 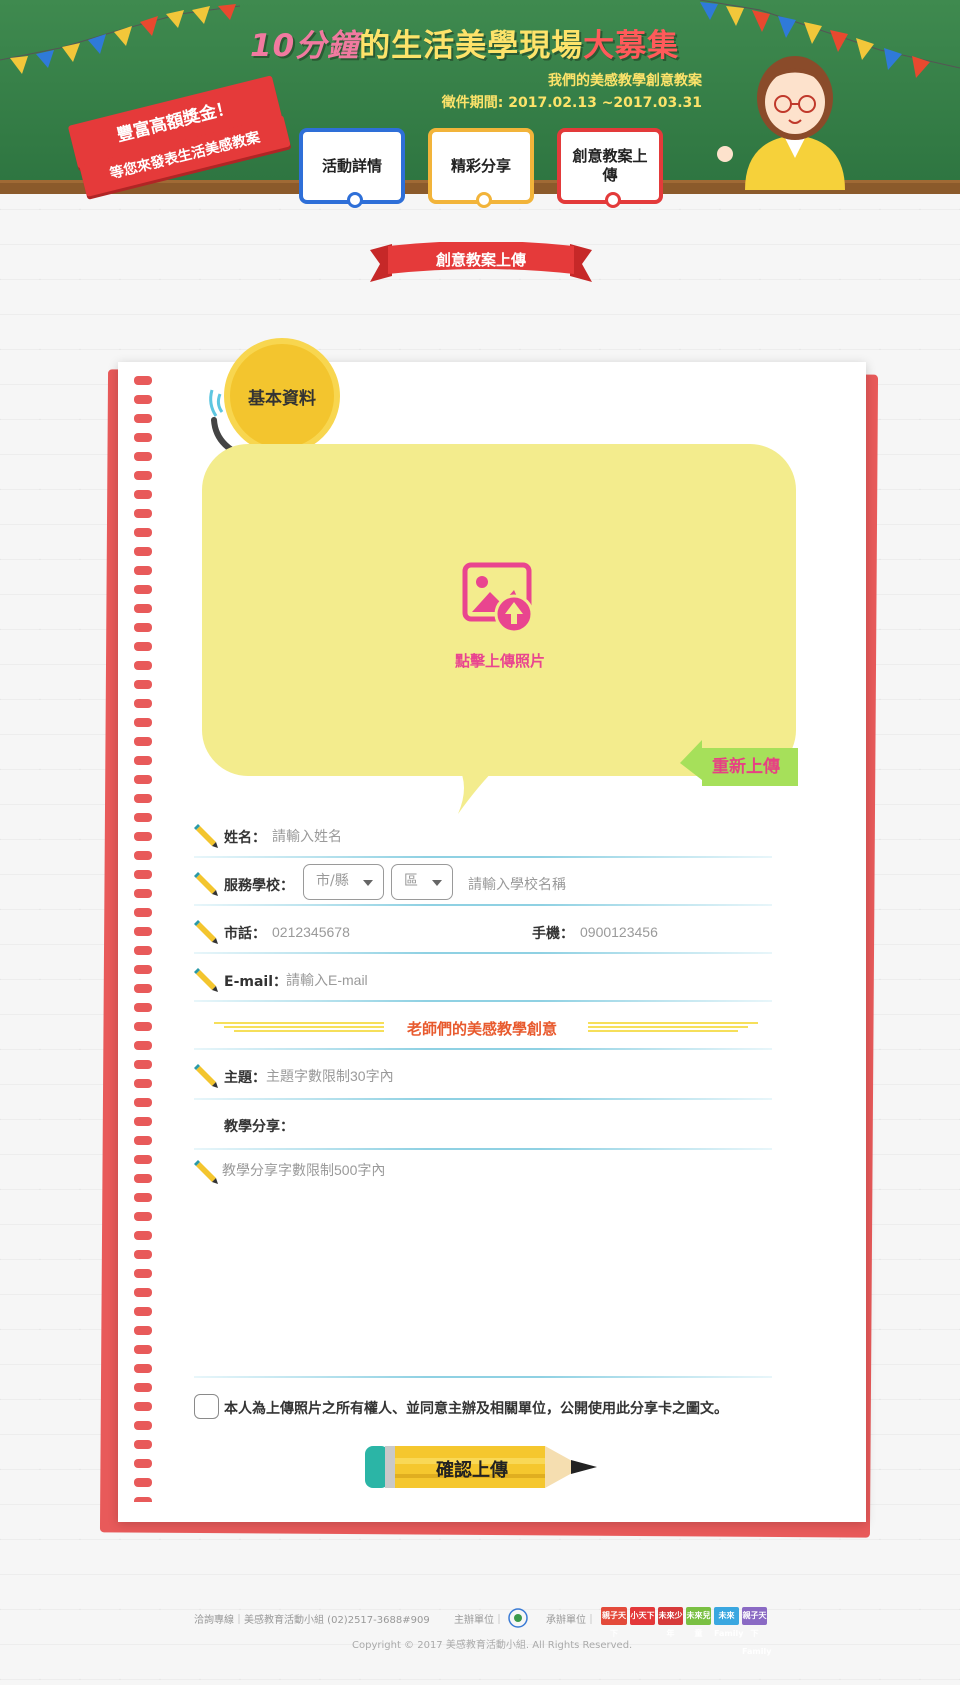 I want to click on share-textarea, so click(x=497, y=1265).